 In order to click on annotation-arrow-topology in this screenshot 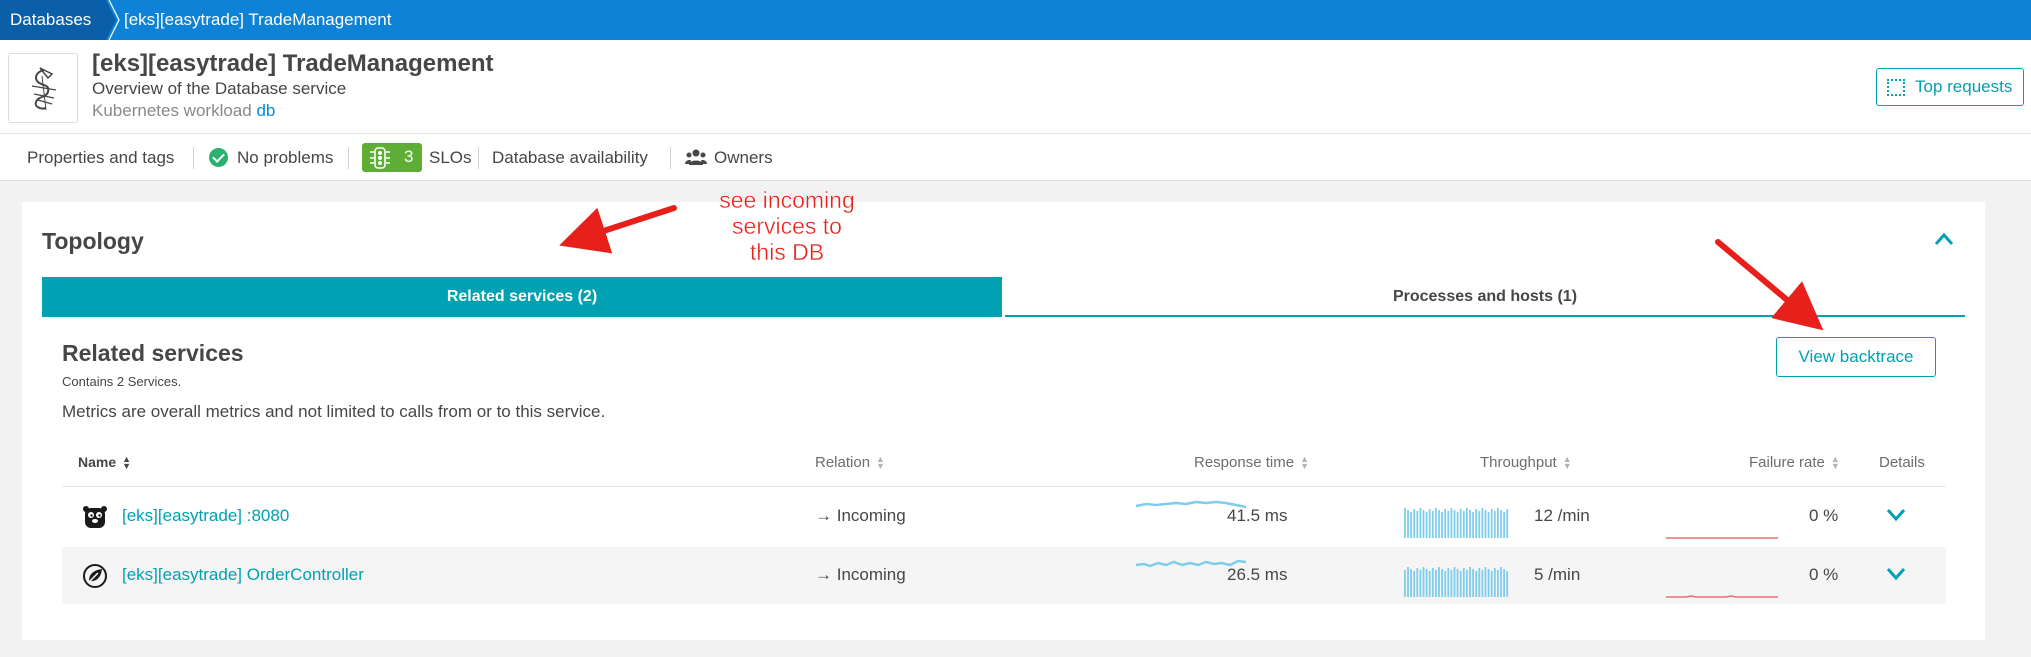, I will do `click(618, 229)`.